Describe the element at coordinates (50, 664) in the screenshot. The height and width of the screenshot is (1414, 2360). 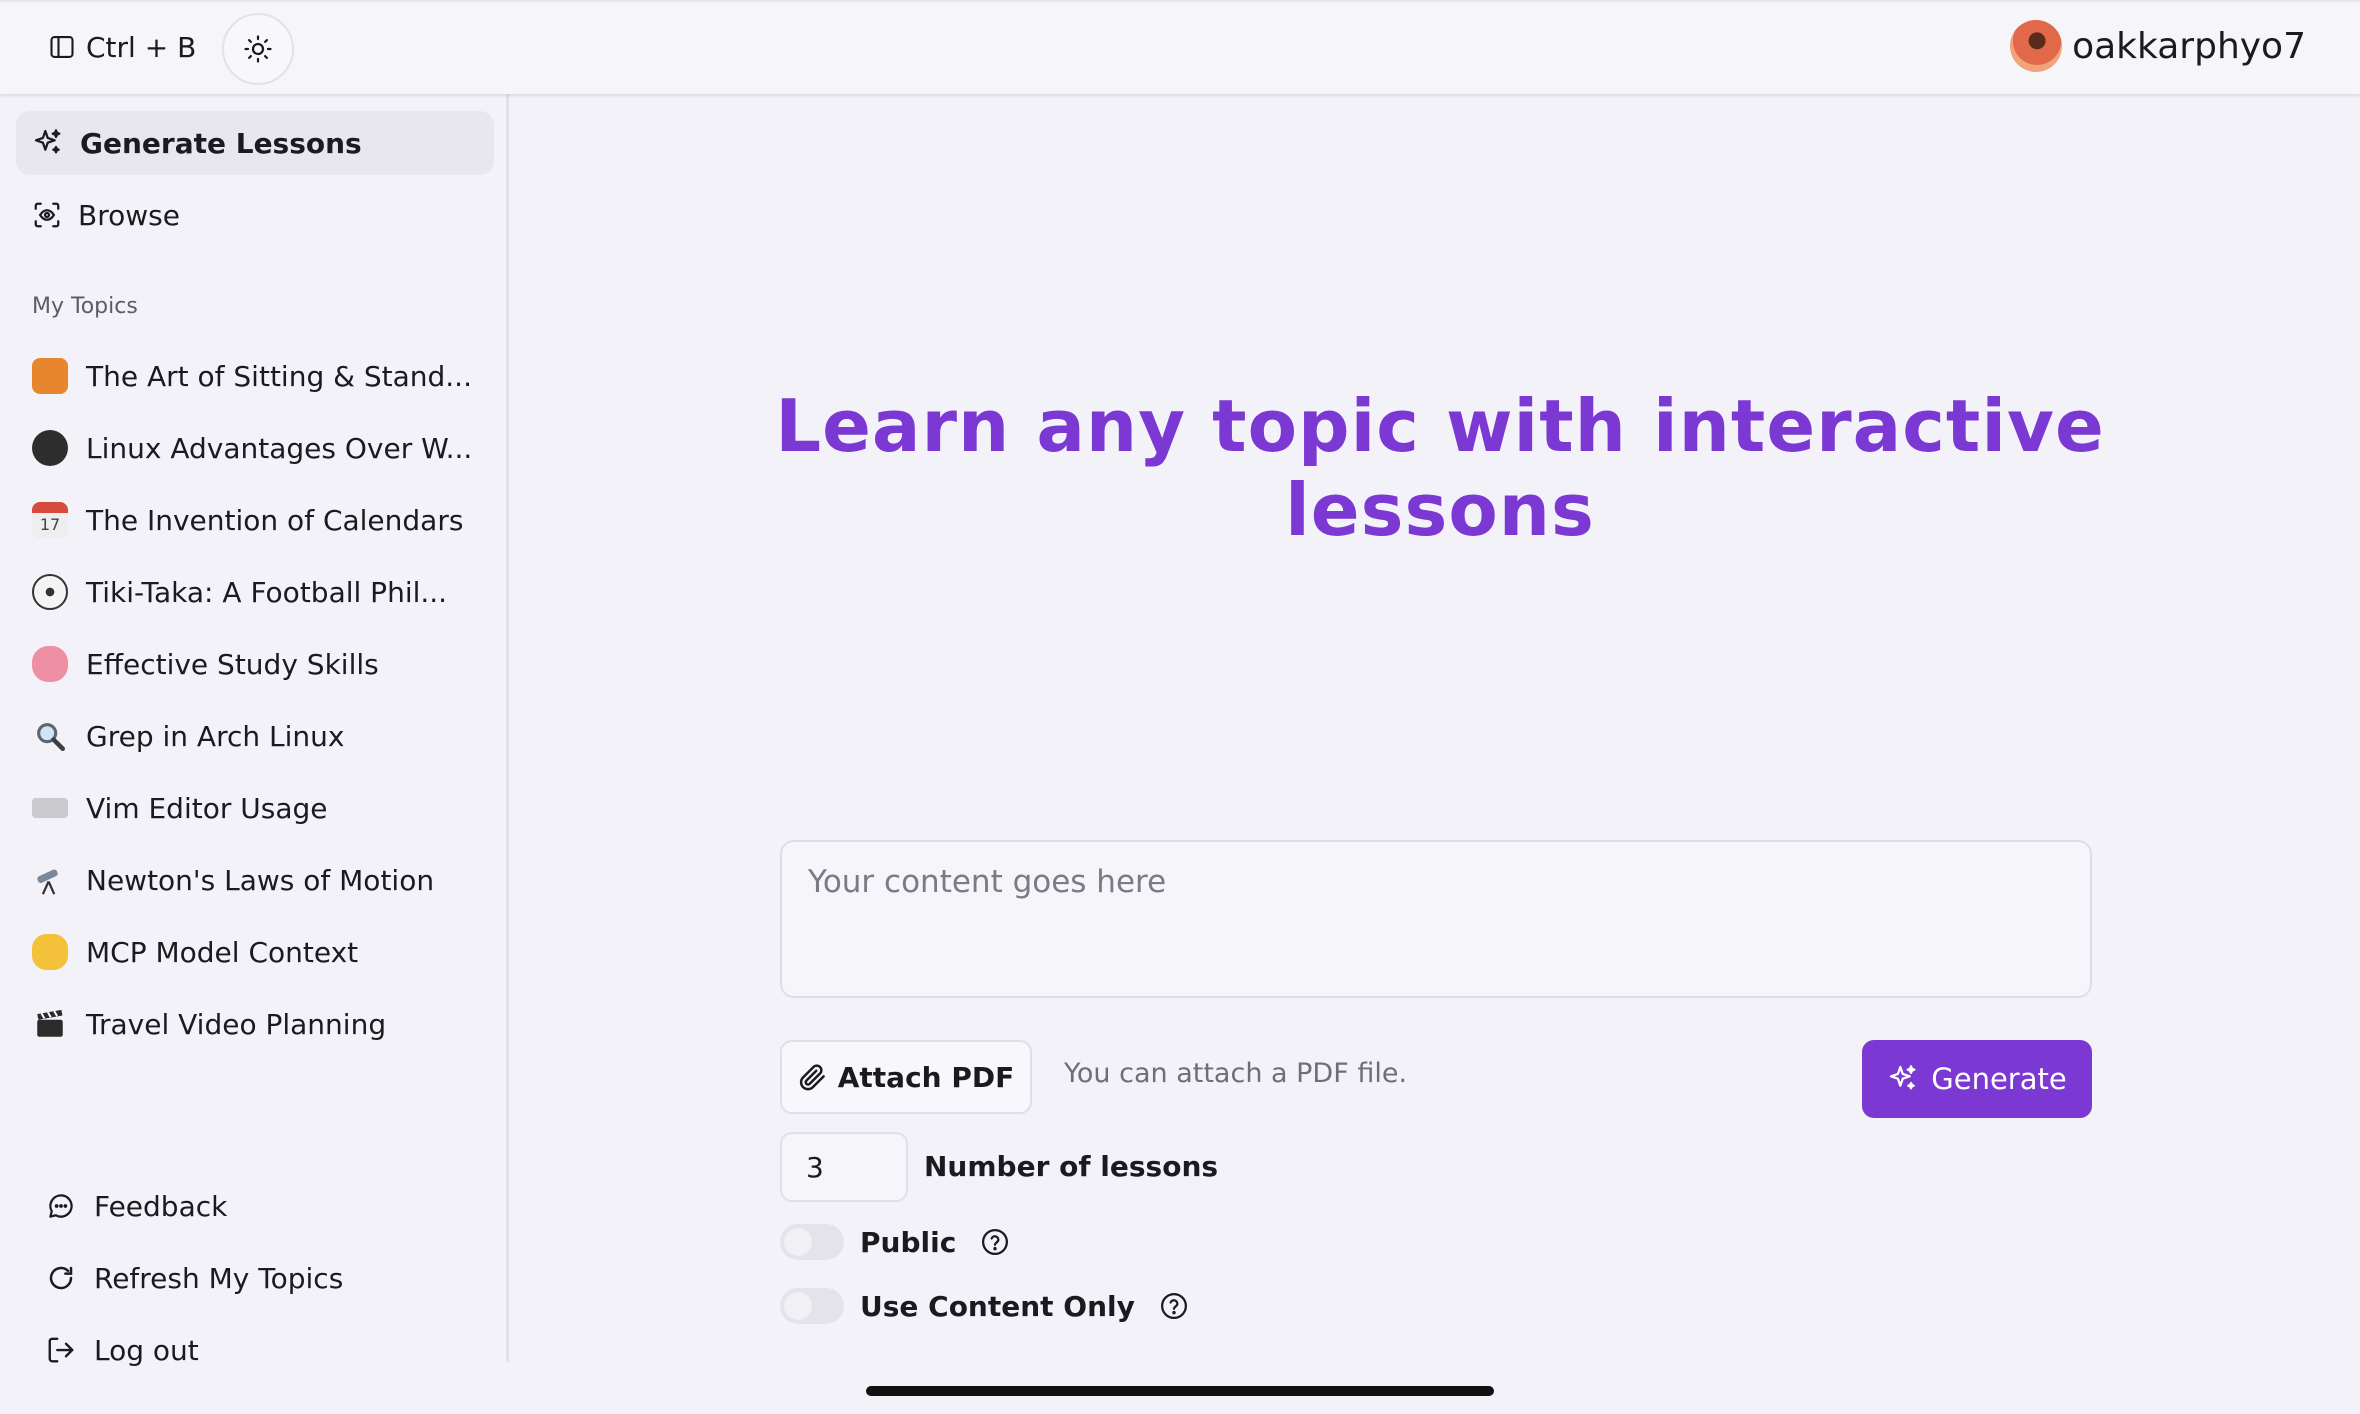
I see `brain-icon` at that location.